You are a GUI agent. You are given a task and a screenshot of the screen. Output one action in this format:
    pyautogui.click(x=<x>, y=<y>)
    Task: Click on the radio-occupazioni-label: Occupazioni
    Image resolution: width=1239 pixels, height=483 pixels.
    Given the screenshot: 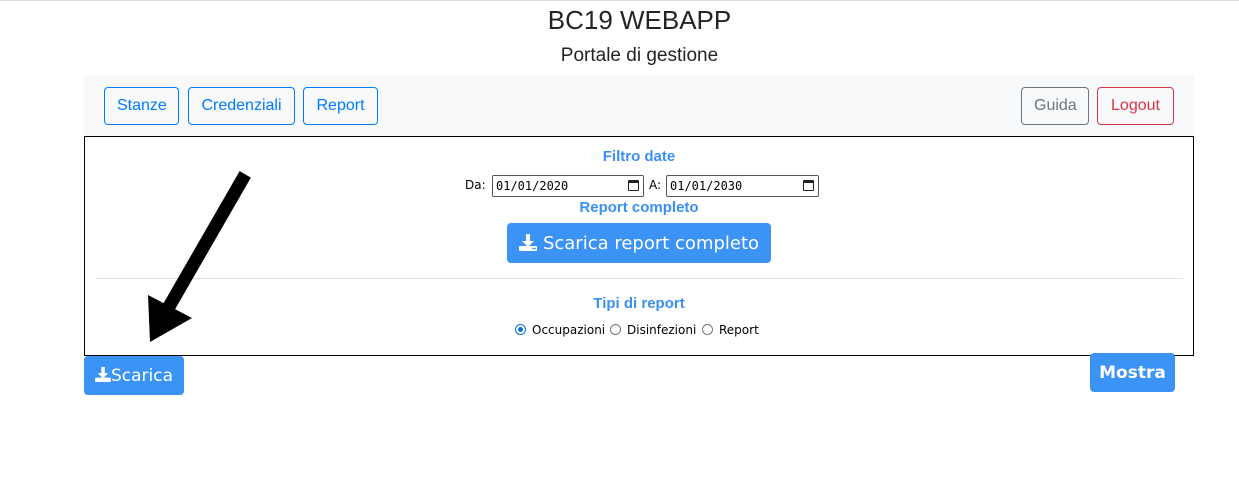 What is the action you would take?
    pyautogui.click(x=569, y=330)
    